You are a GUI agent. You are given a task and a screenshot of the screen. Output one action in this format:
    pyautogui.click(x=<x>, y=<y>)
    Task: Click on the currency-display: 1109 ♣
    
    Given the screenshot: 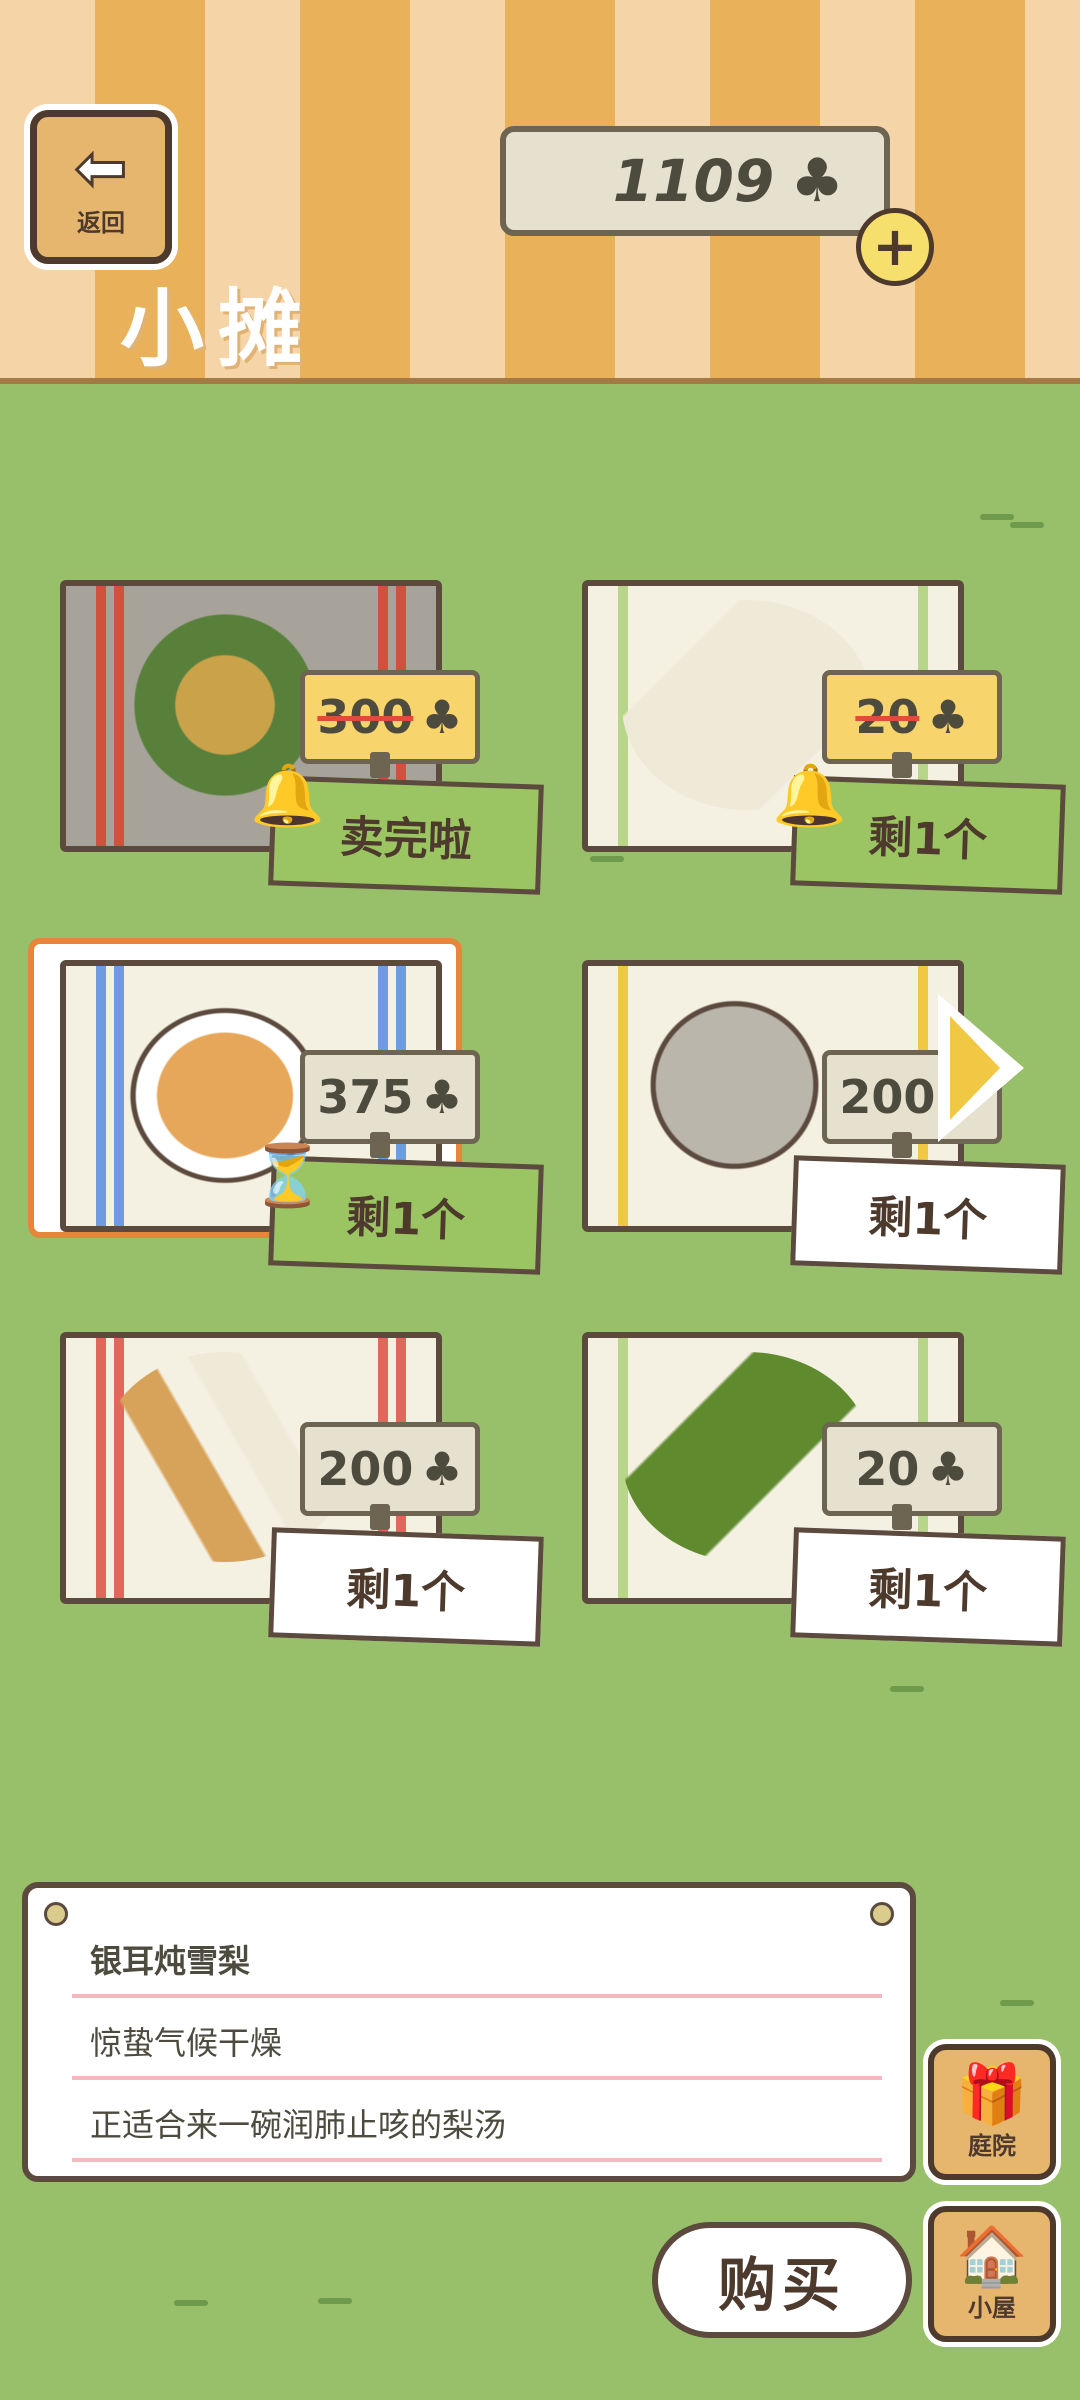 What is the action you would take?
    pyautogui.click(x=695, y=181)
    